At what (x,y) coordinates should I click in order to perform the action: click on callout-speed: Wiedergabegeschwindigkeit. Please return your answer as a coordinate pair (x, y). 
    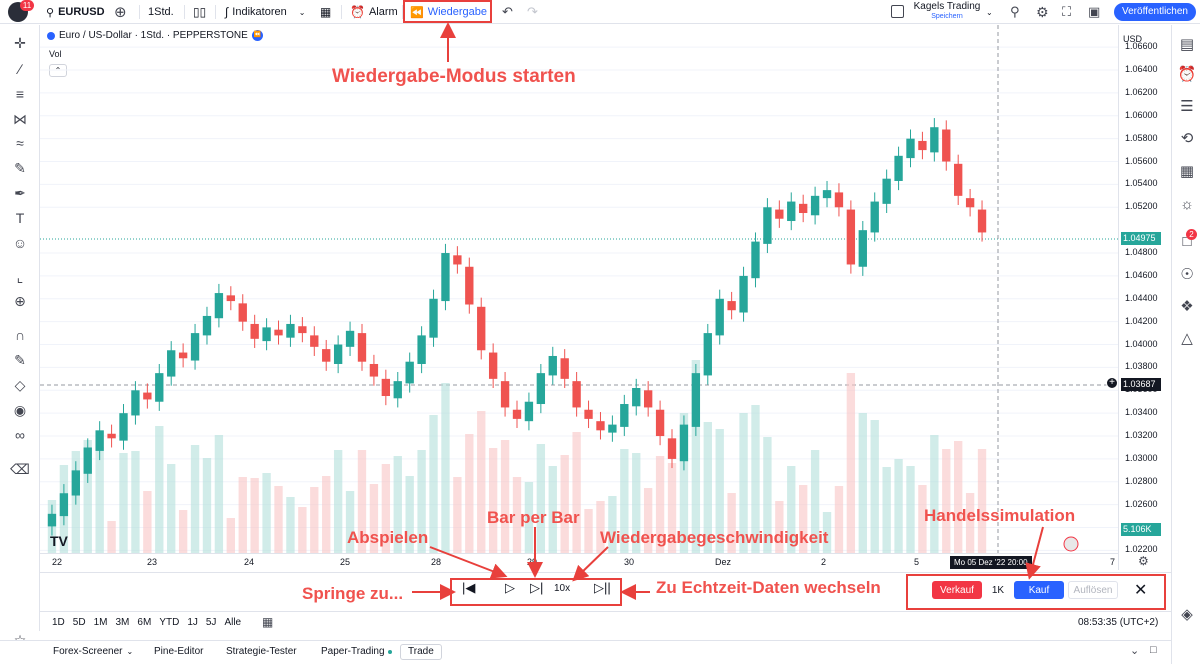
    Looking at the image, I should click on (714, 537).